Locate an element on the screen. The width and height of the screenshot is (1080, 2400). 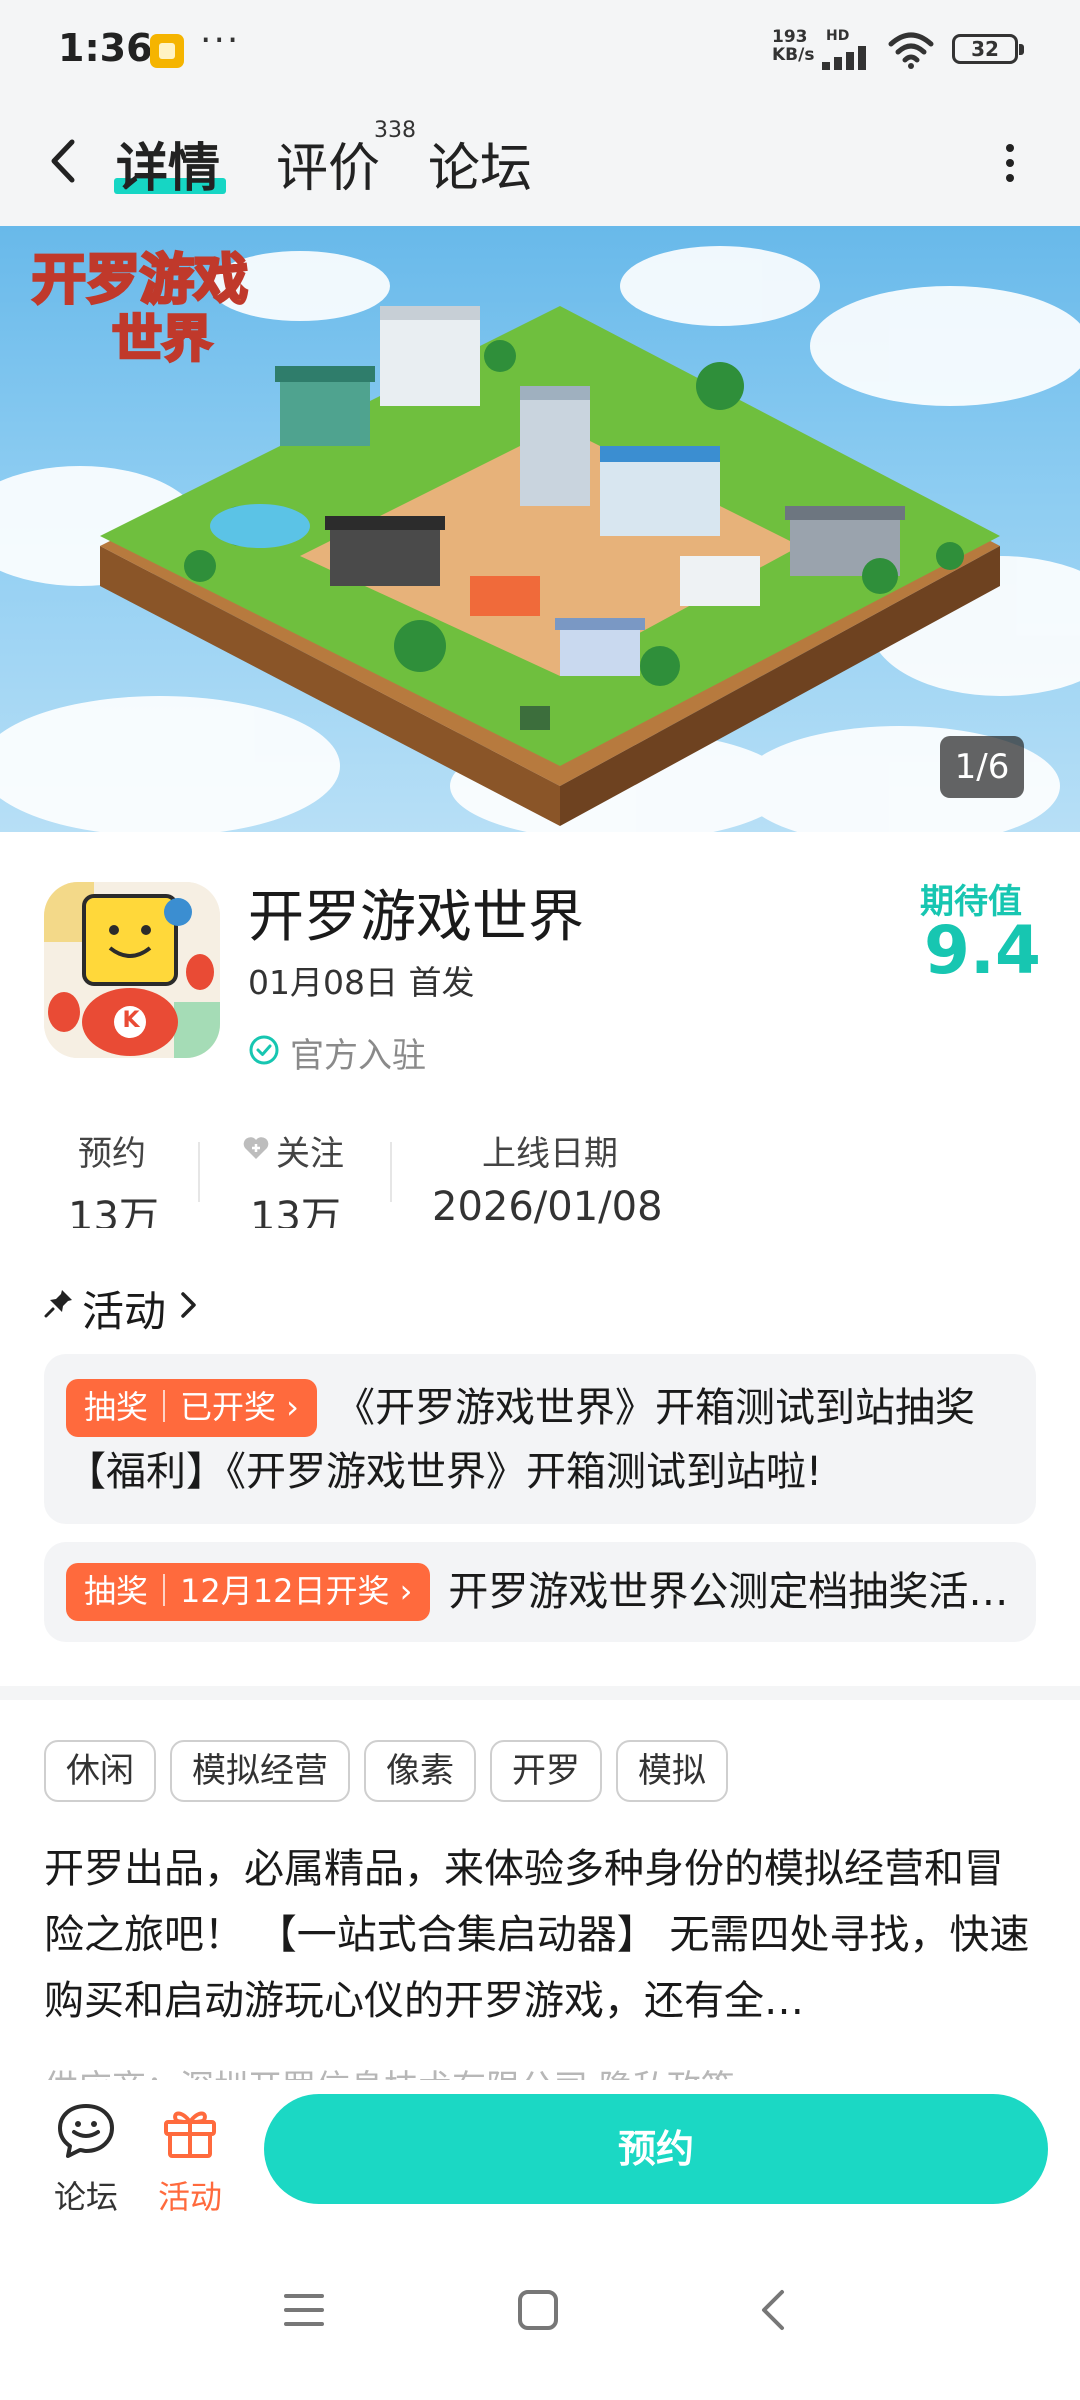
official-badge: 官方入驻 is located at coordinates (358, 1056).